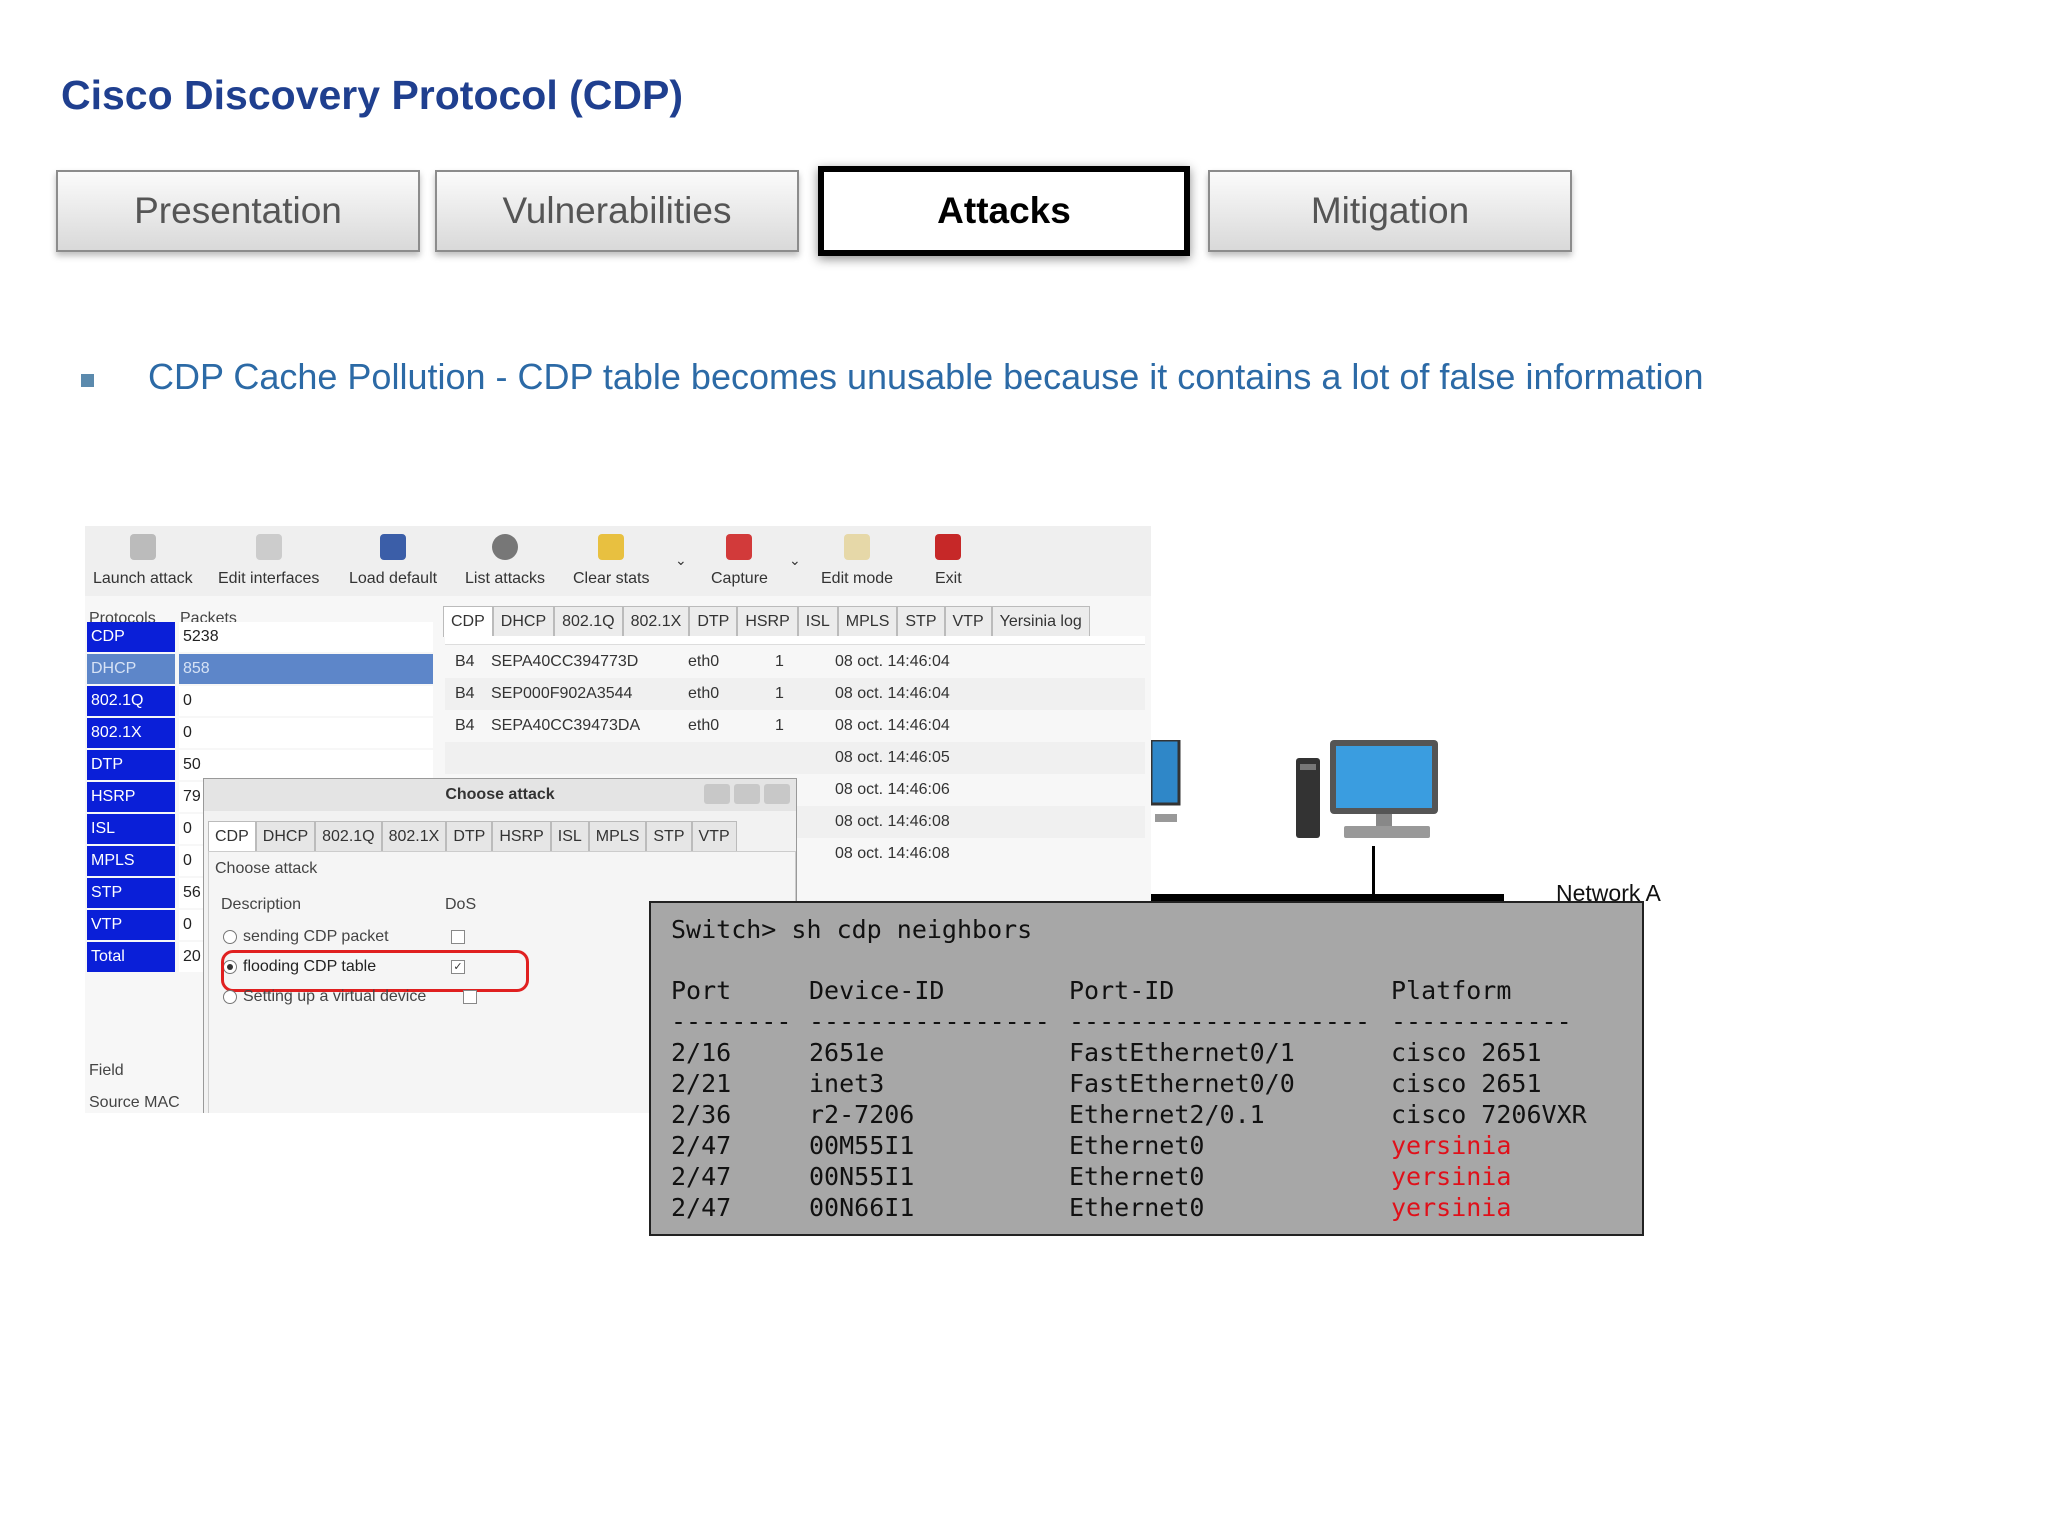 Image resolution: width=2048 pixels, height=1536 pixels. I want to click on dialog-tab-802-1x: 802.1X, so click(414, 836).